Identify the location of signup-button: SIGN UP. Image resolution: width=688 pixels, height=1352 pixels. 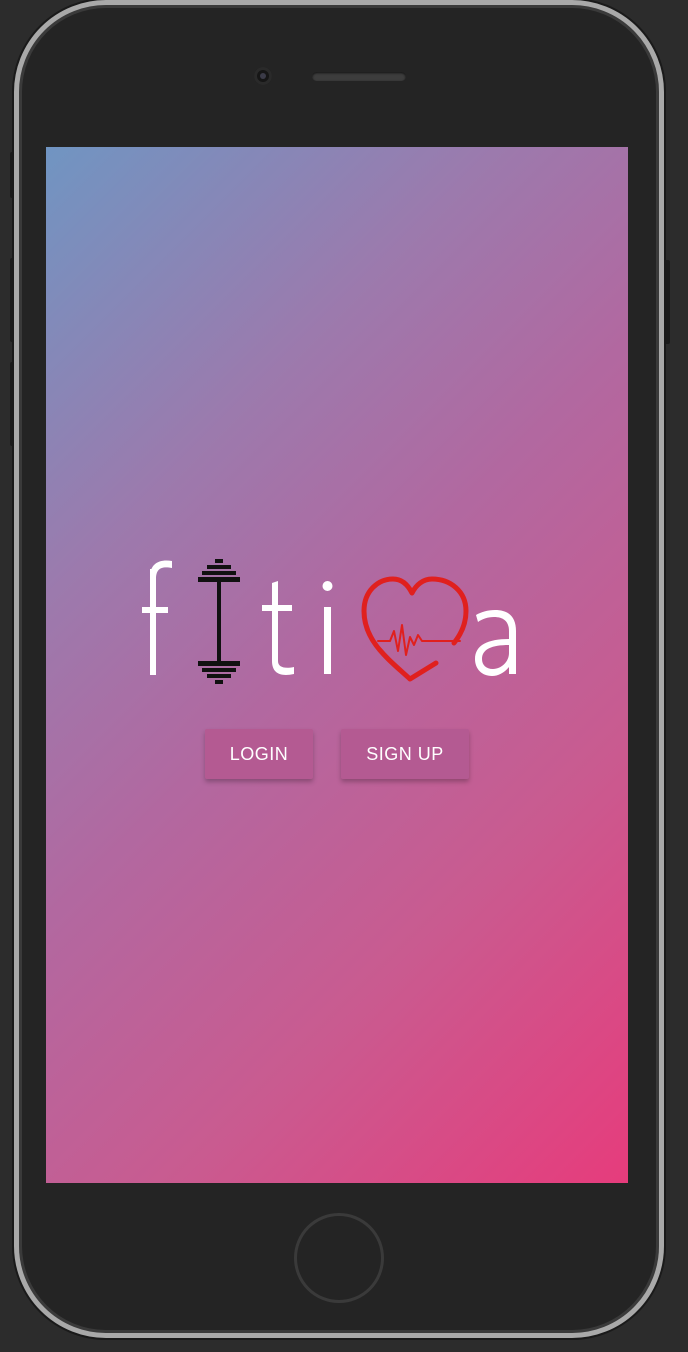
(405, 754).